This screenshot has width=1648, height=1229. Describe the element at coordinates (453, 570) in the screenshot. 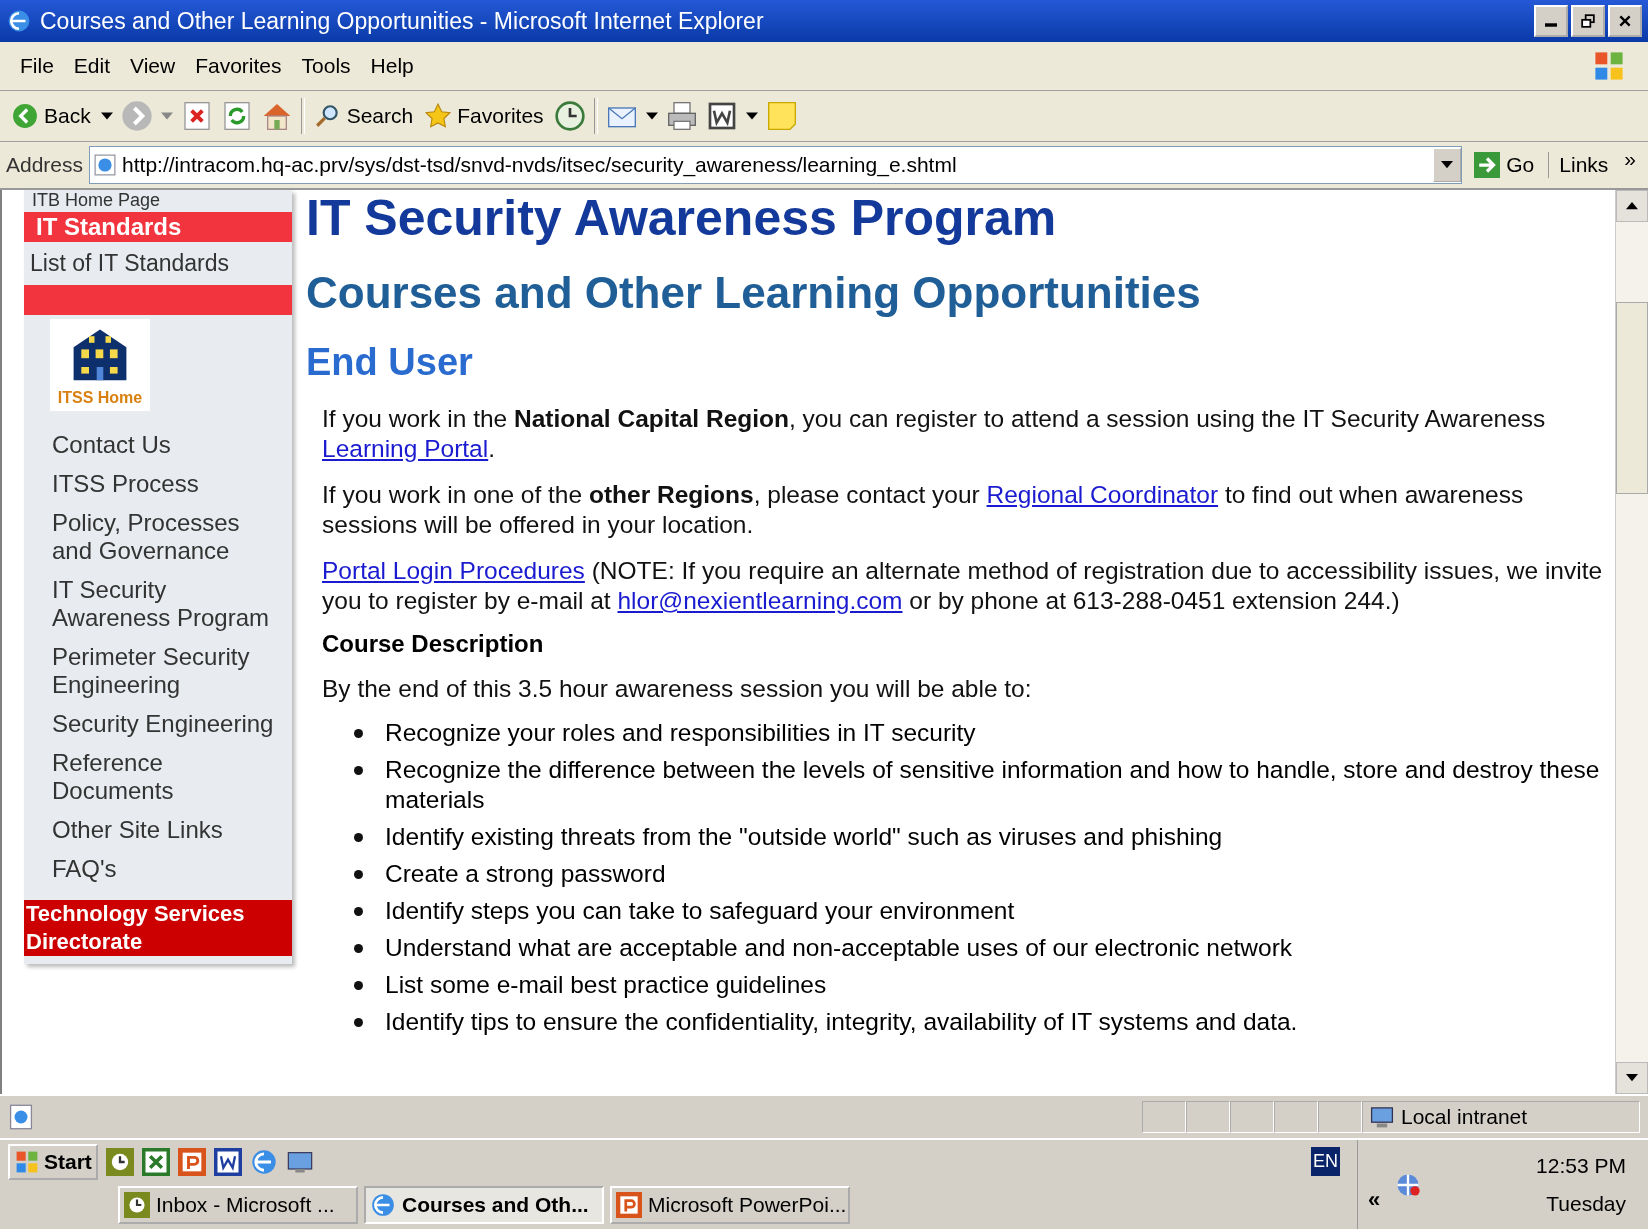

I see `text-link: Portal Login Procedures` at that location.